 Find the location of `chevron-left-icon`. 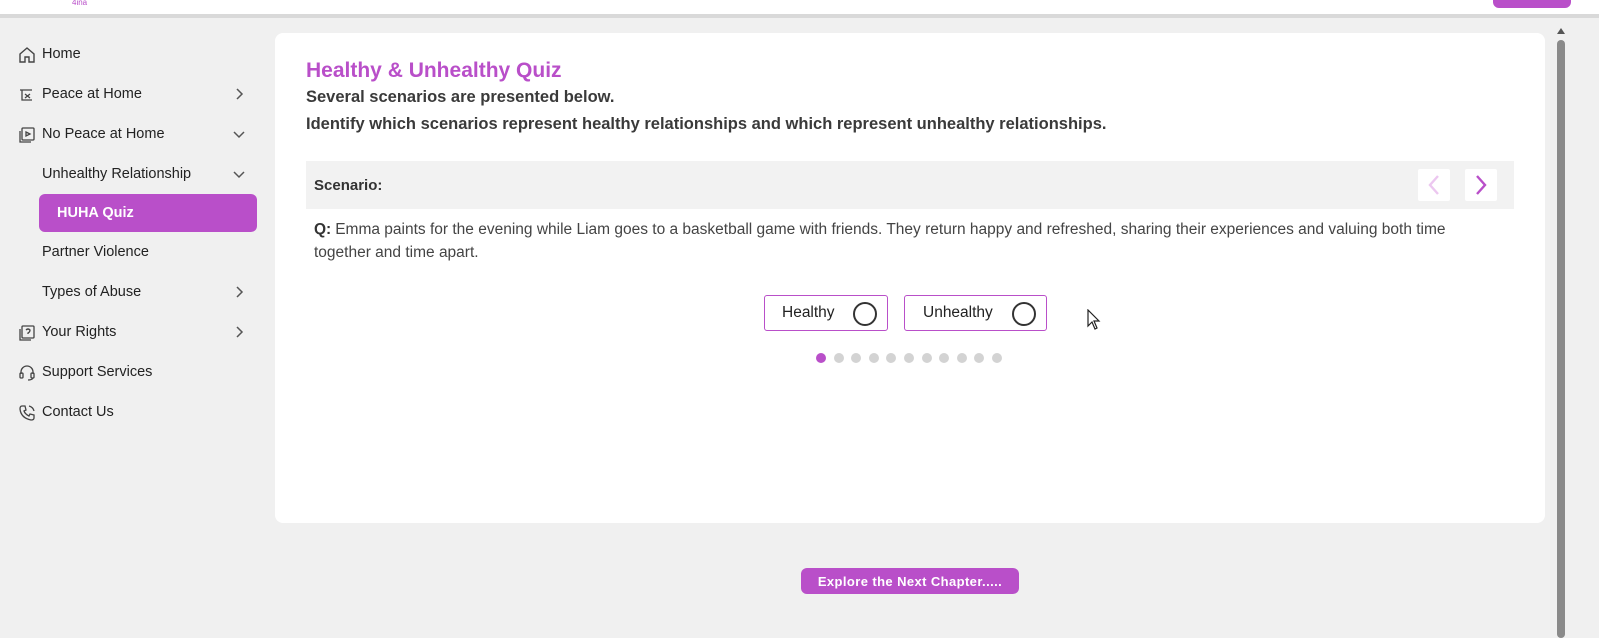

chevron-left-icon is located at coordinates (1433, 185).